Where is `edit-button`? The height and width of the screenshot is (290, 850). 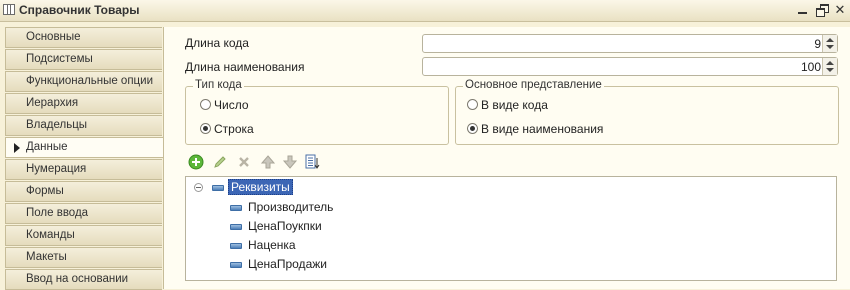
edit-button is located at coordinates (220, 162).